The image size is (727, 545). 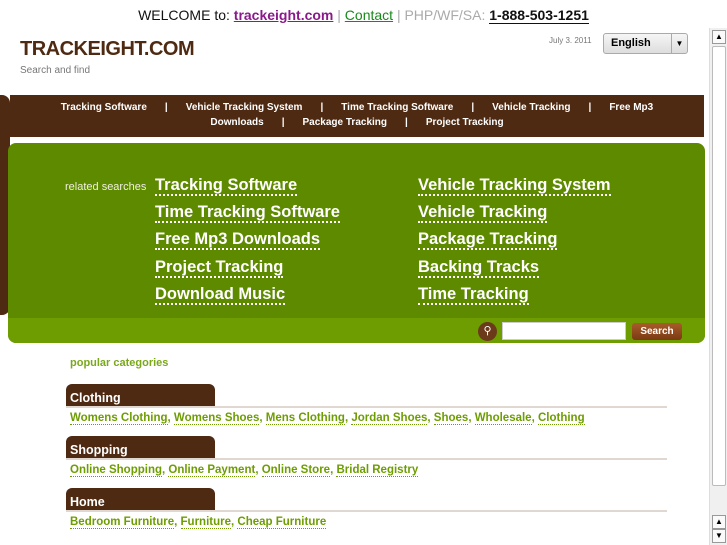 What do you see at coordinates (140, 395) in the screenshot?
I see `category-heading: Clothing` at bounding box center [140, 395].